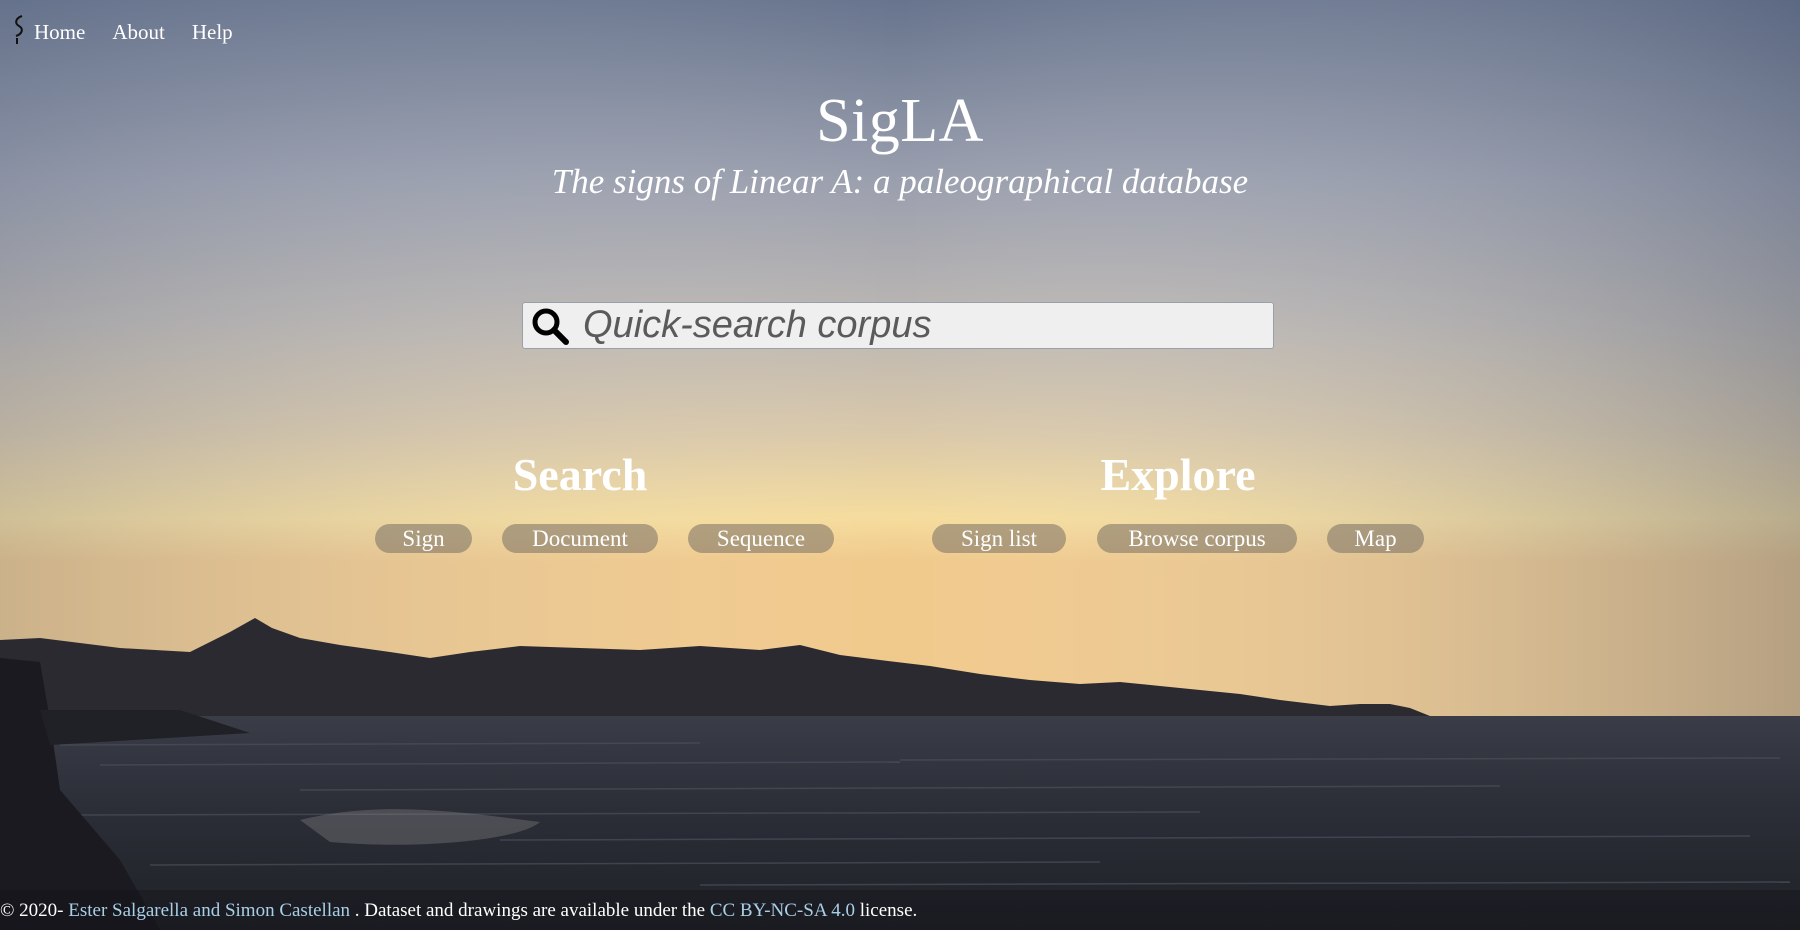  I want to click on footer-authors-link: Ester Salgarella and Simon Castellan, so click(209, 910).